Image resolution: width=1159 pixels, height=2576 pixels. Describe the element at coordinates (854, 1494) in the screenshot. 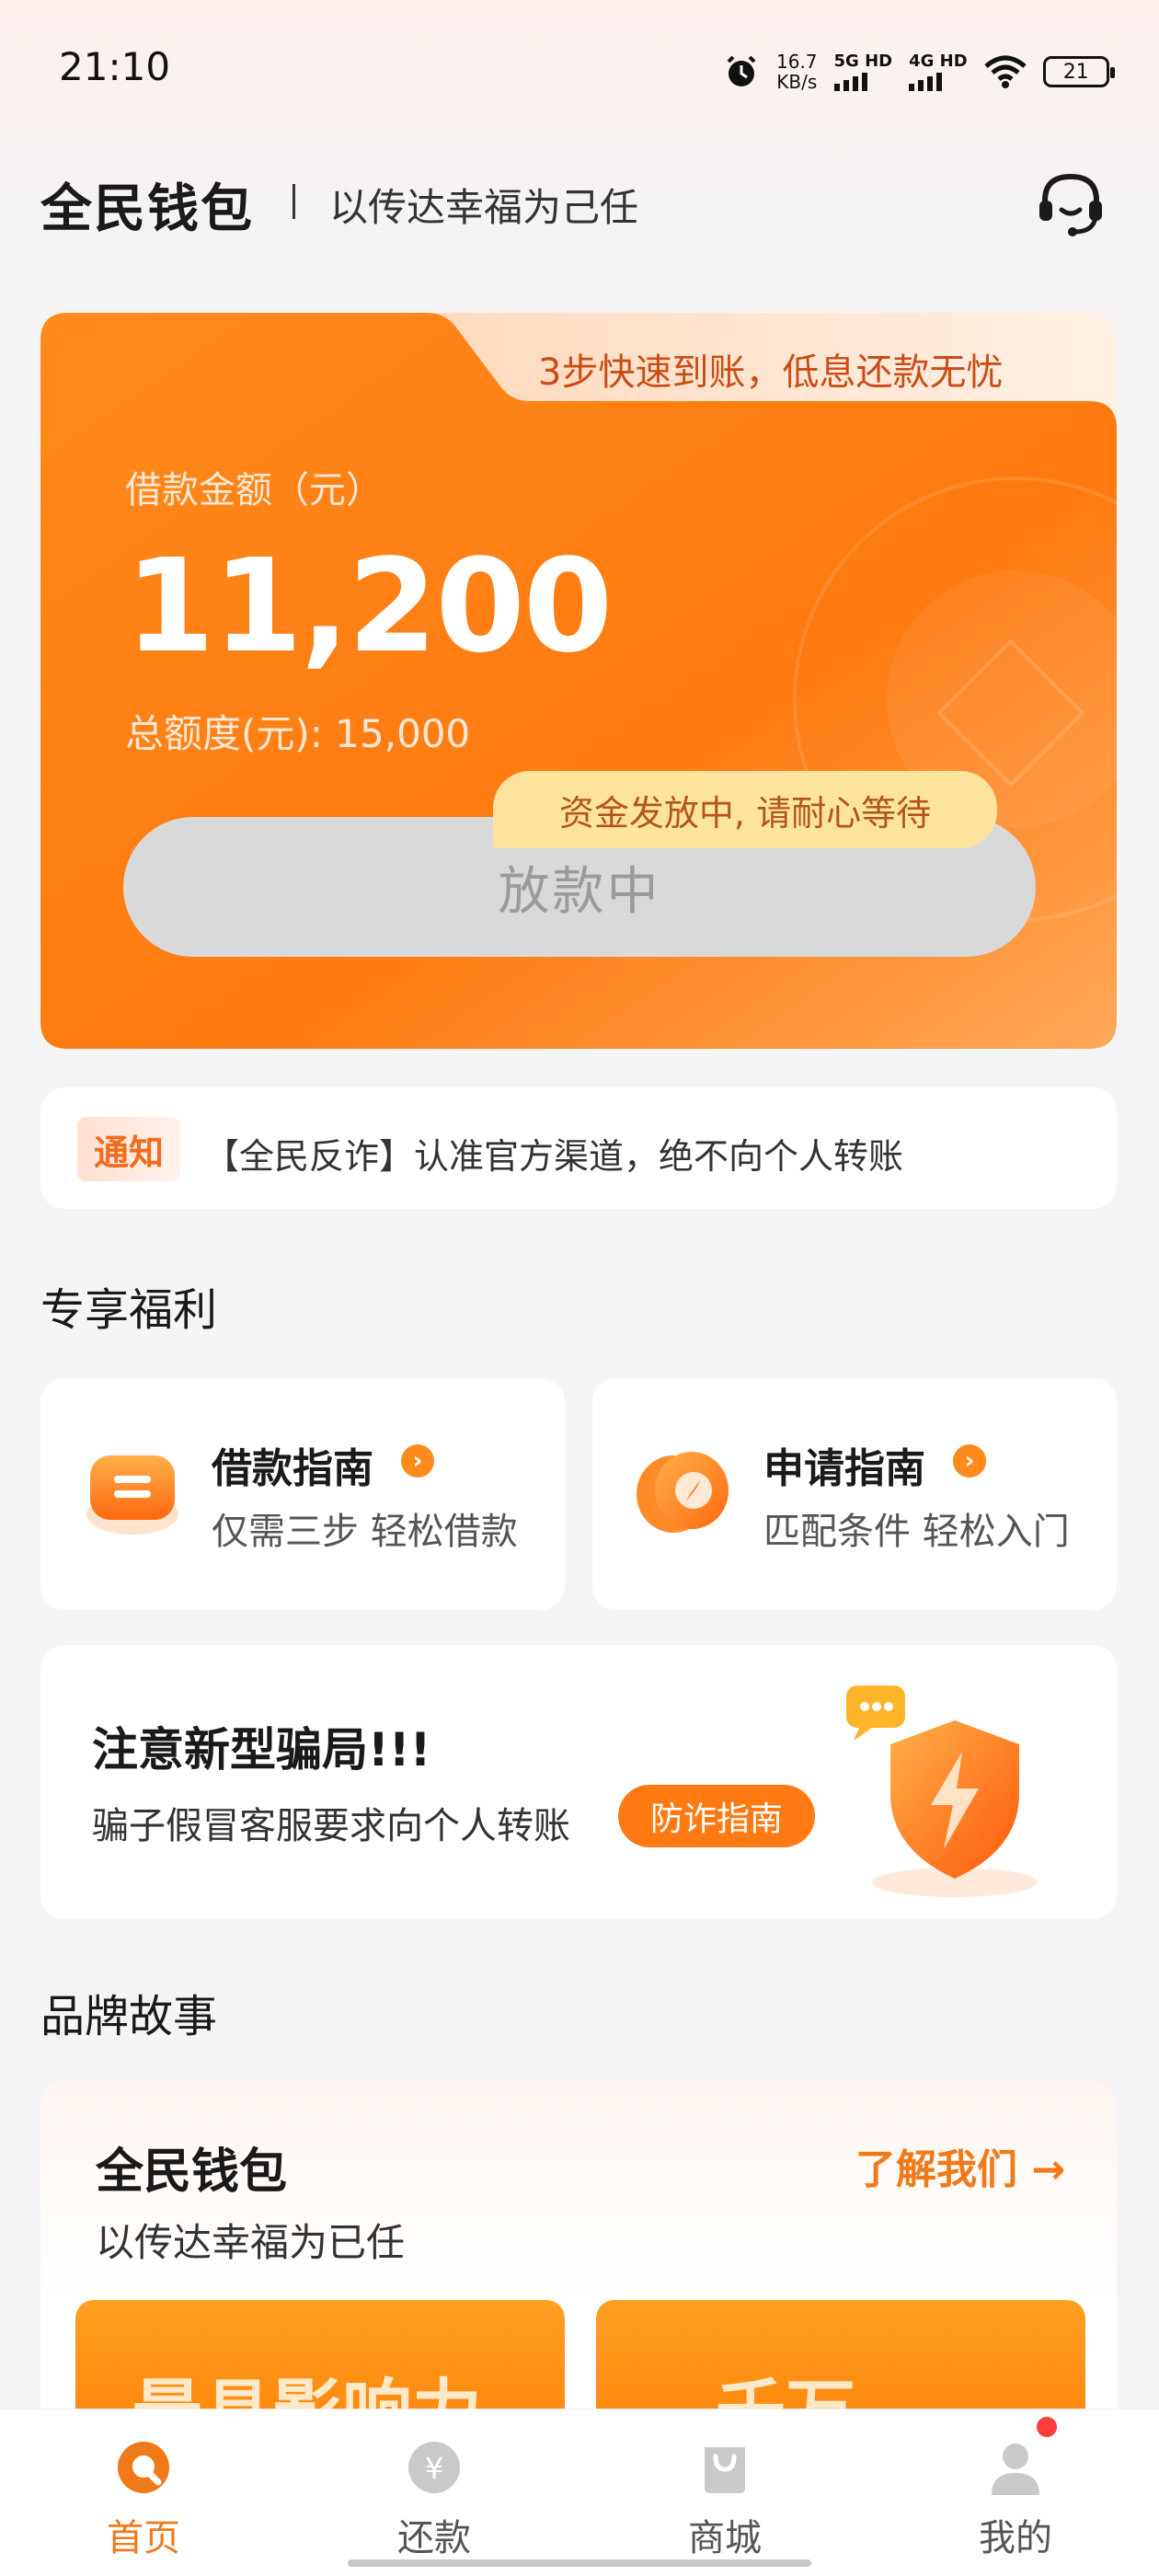

I see `apply-guide-card: 申请指南 › 匹配条件 轻松入门` at that location.